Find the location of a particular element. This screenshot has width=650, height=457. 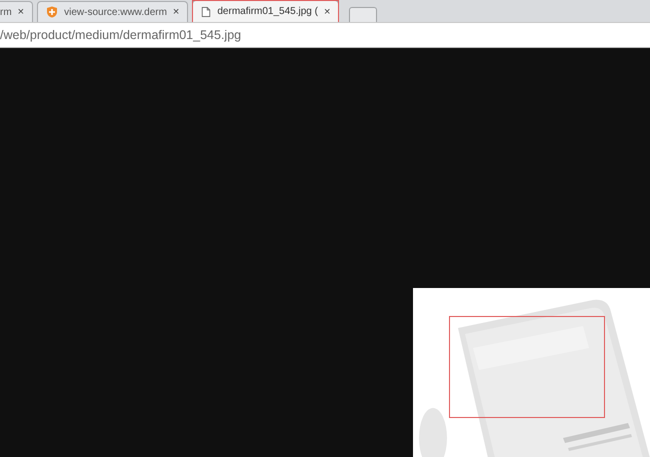

tab-title: view-source:www.derm is located at coordinates (115, 12).